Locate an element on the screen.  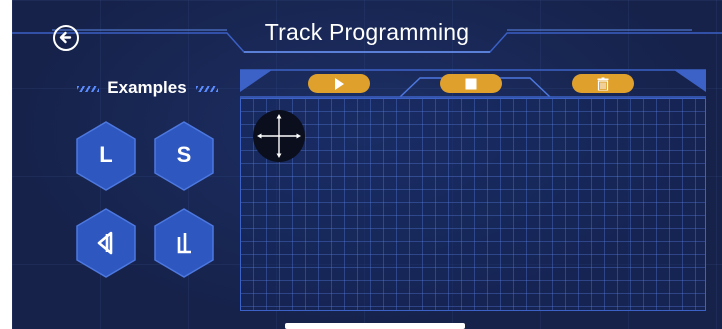
example-s-button: S is located at coordinates (184, 156).